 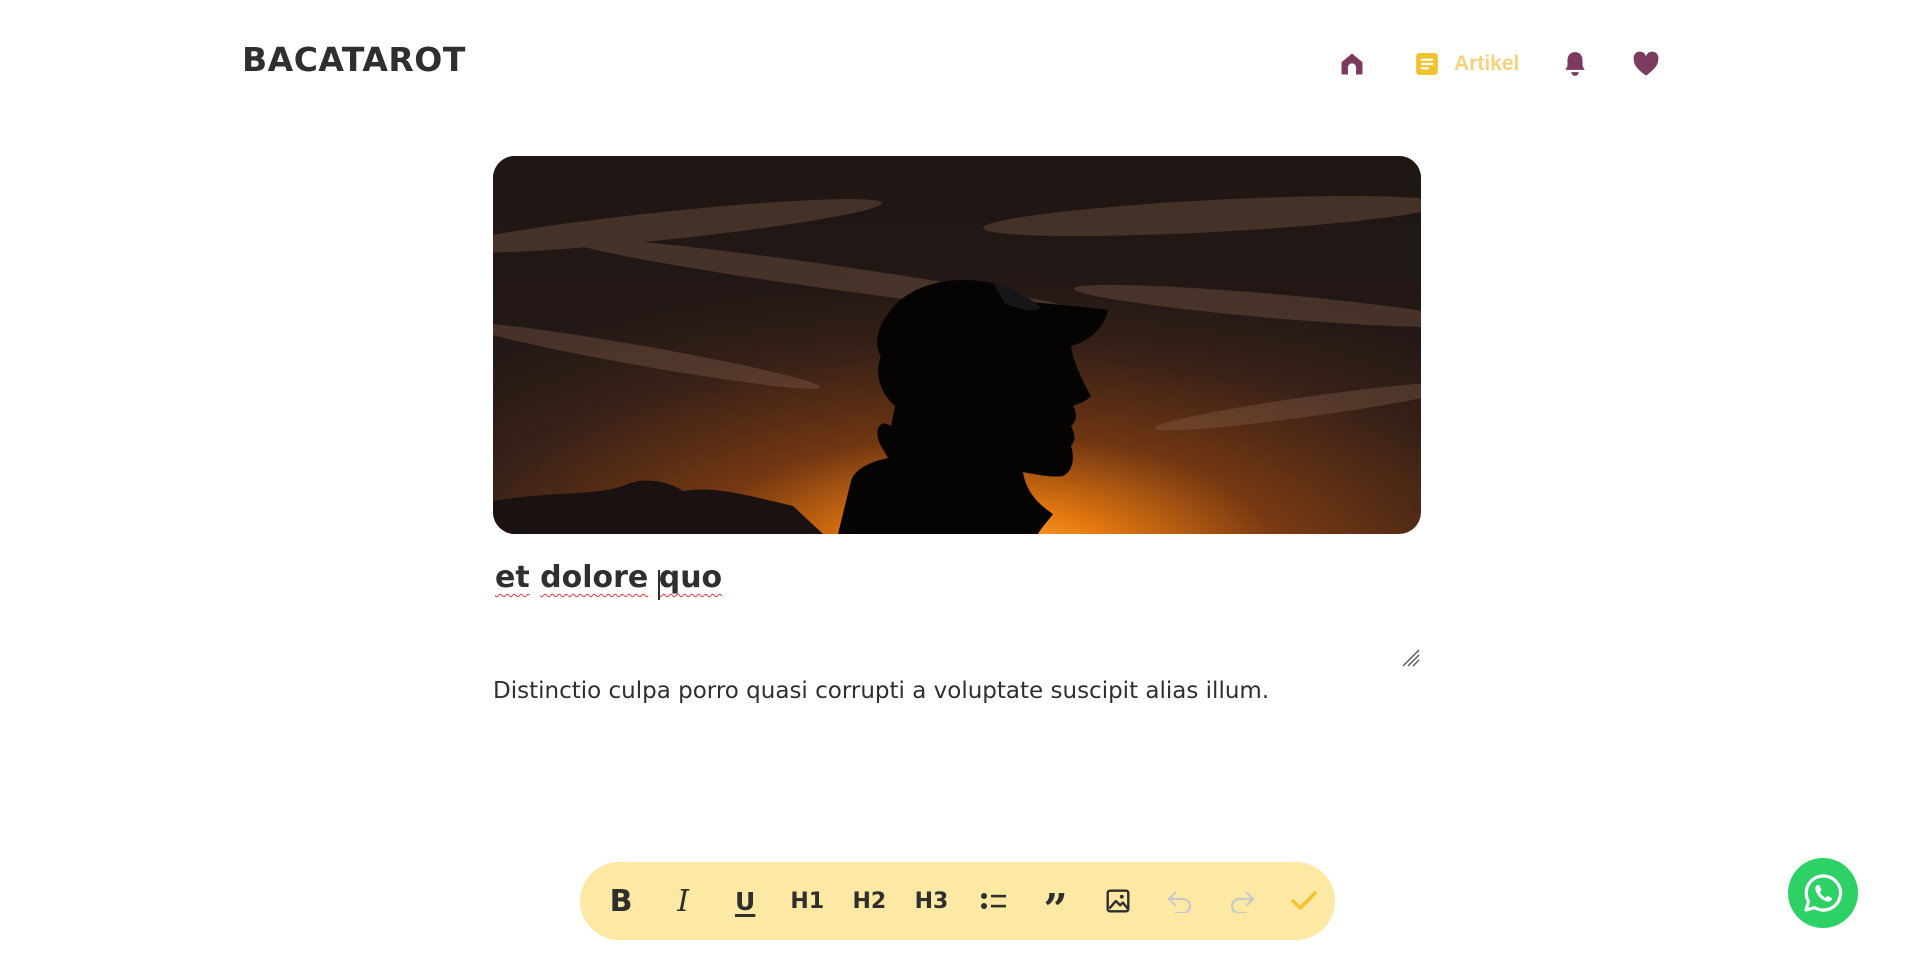 What do you see at coordinates (354, 59) in the screenshot?
I see `brand-logo: BACATAROT` at bounding box center [354, 59].